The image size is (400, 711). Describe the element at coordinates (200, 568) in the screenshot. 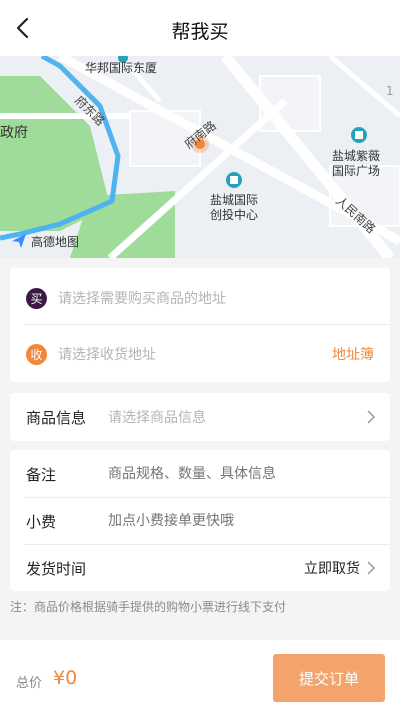

I see `ship-time-row: 发货时间 立即取货` at that location.